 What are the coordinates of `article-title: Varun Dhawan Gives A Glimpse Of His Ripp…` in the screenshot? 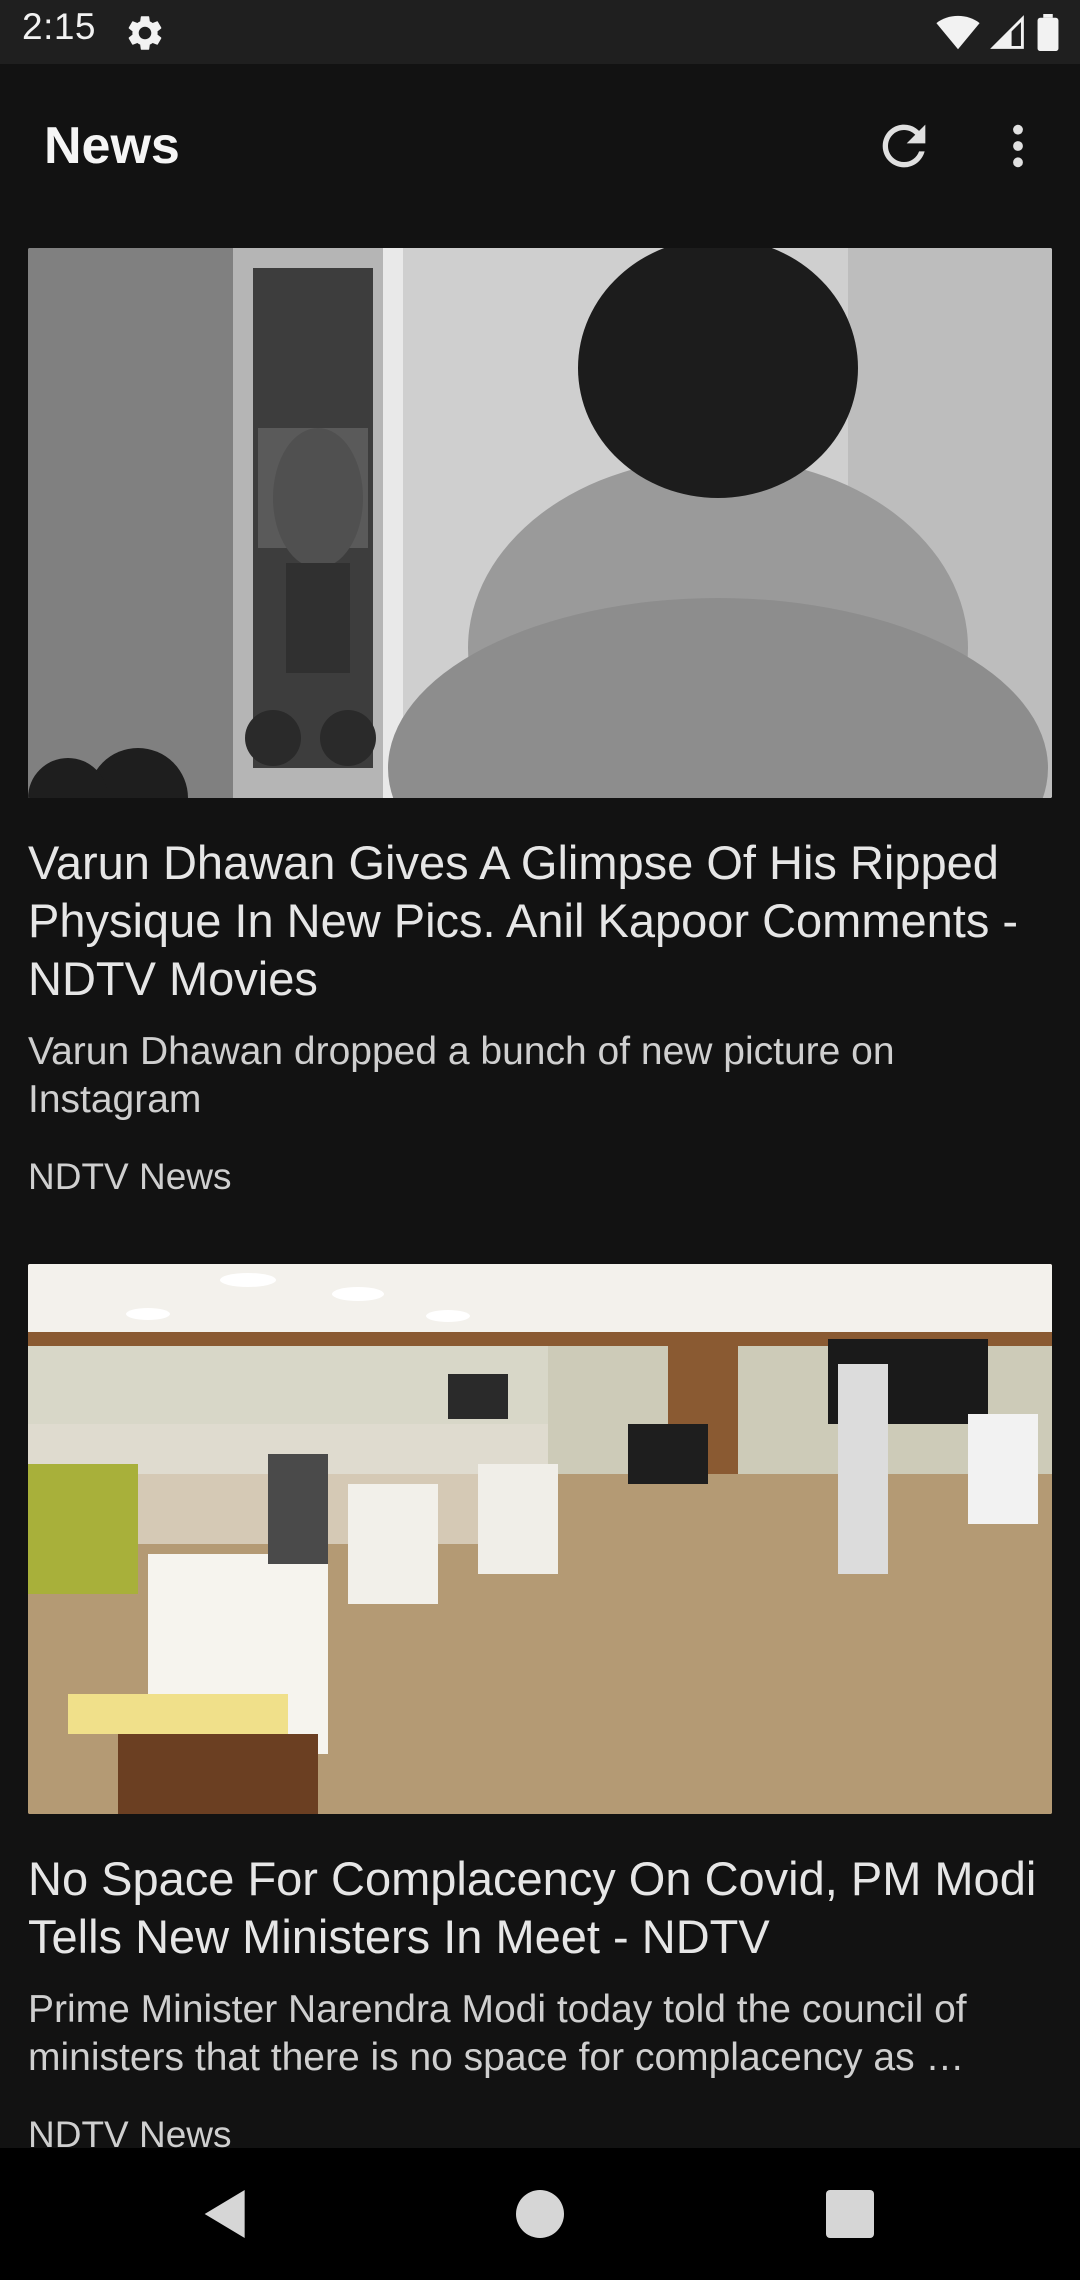 It's located at (540, 921).